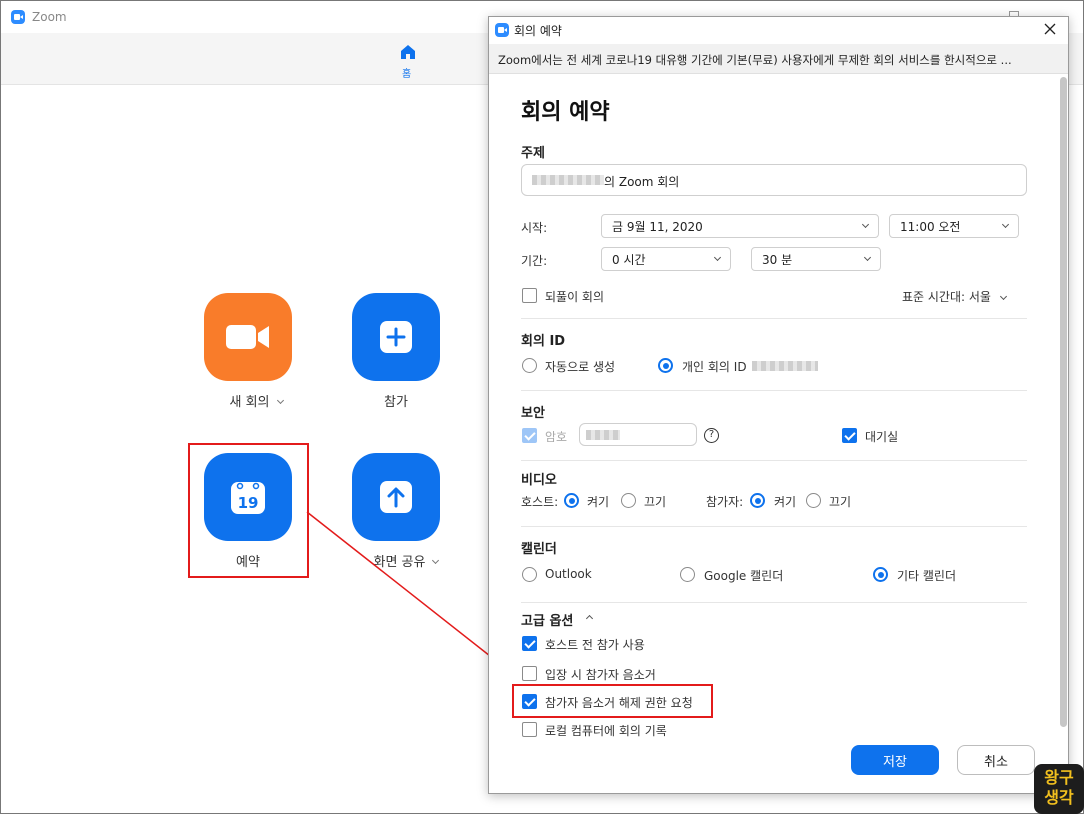 The width and height of the screenshot is (1084, 814). I want to click on other-calendar-label: 기타 캘린더, so click(927, 576).